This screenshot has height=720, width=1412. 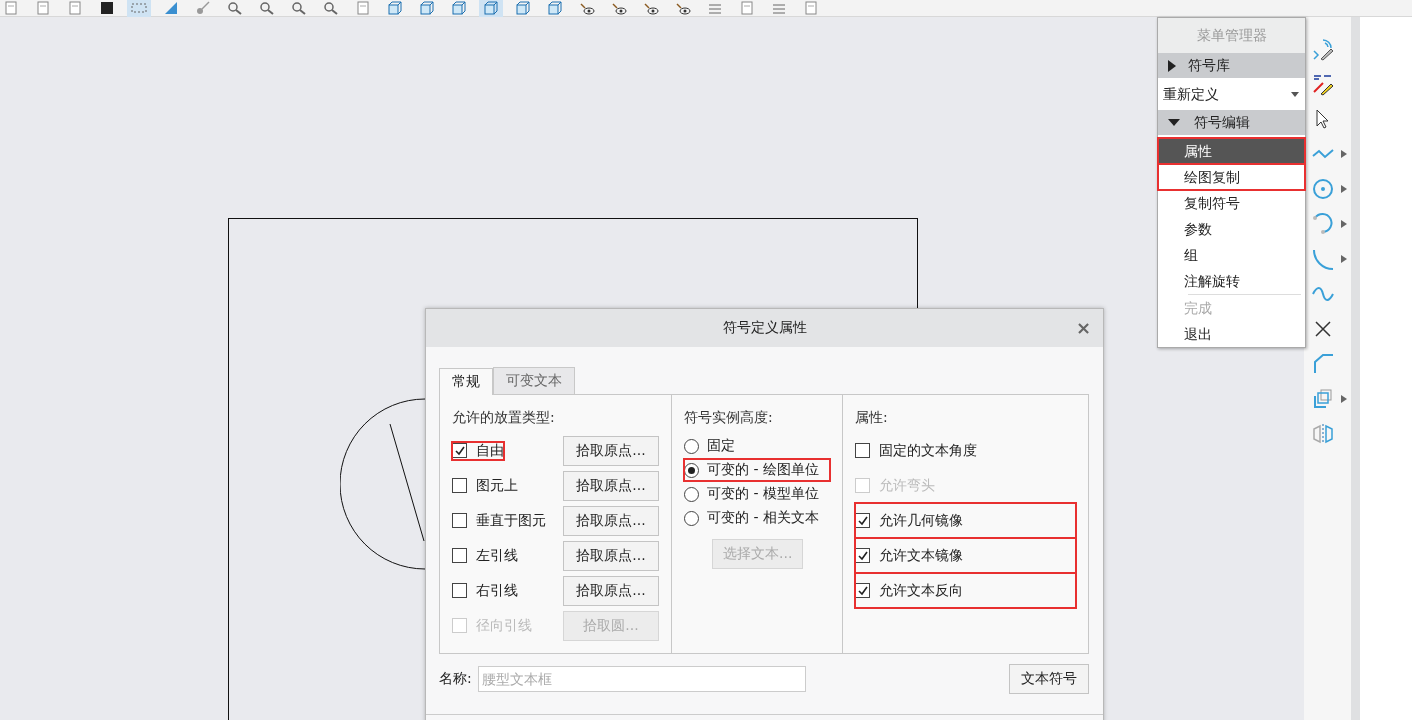 I want to click on menu-section: 符号编辑, so click(x=1231, y=122).